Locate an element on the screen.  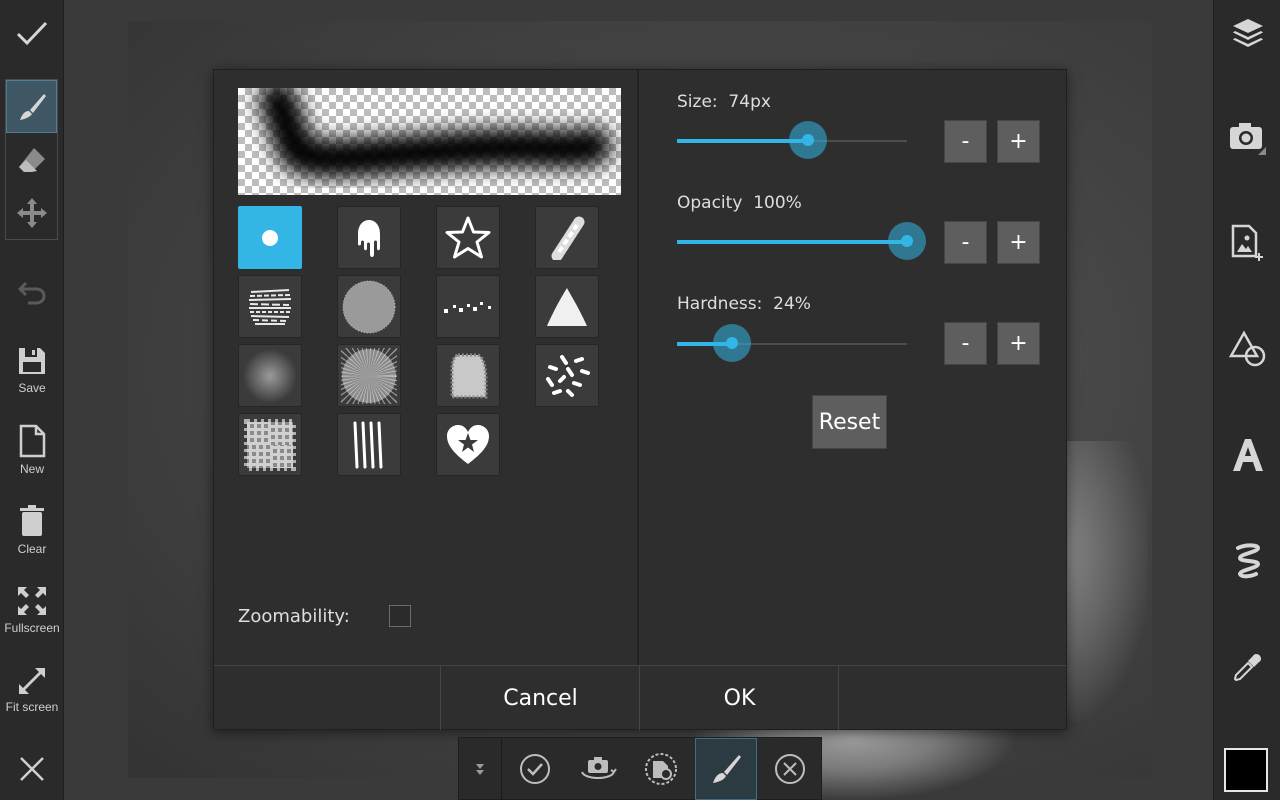
brush-noise-round is located at coordinates (369, 375).